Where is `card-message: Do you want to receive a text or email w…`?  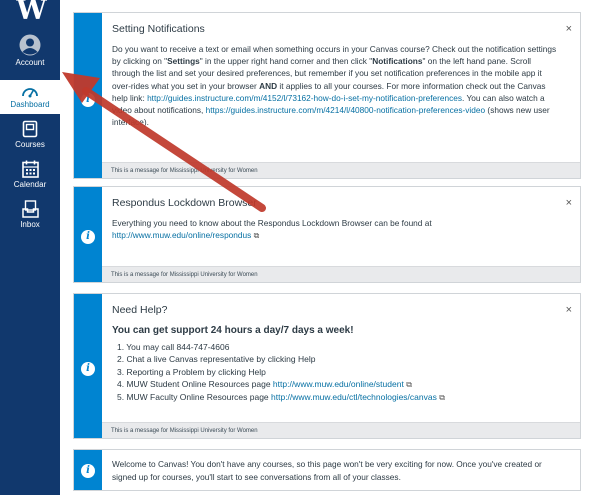 card-message: Do you want to receive a text or email w… is located at coordinates (335, 85).